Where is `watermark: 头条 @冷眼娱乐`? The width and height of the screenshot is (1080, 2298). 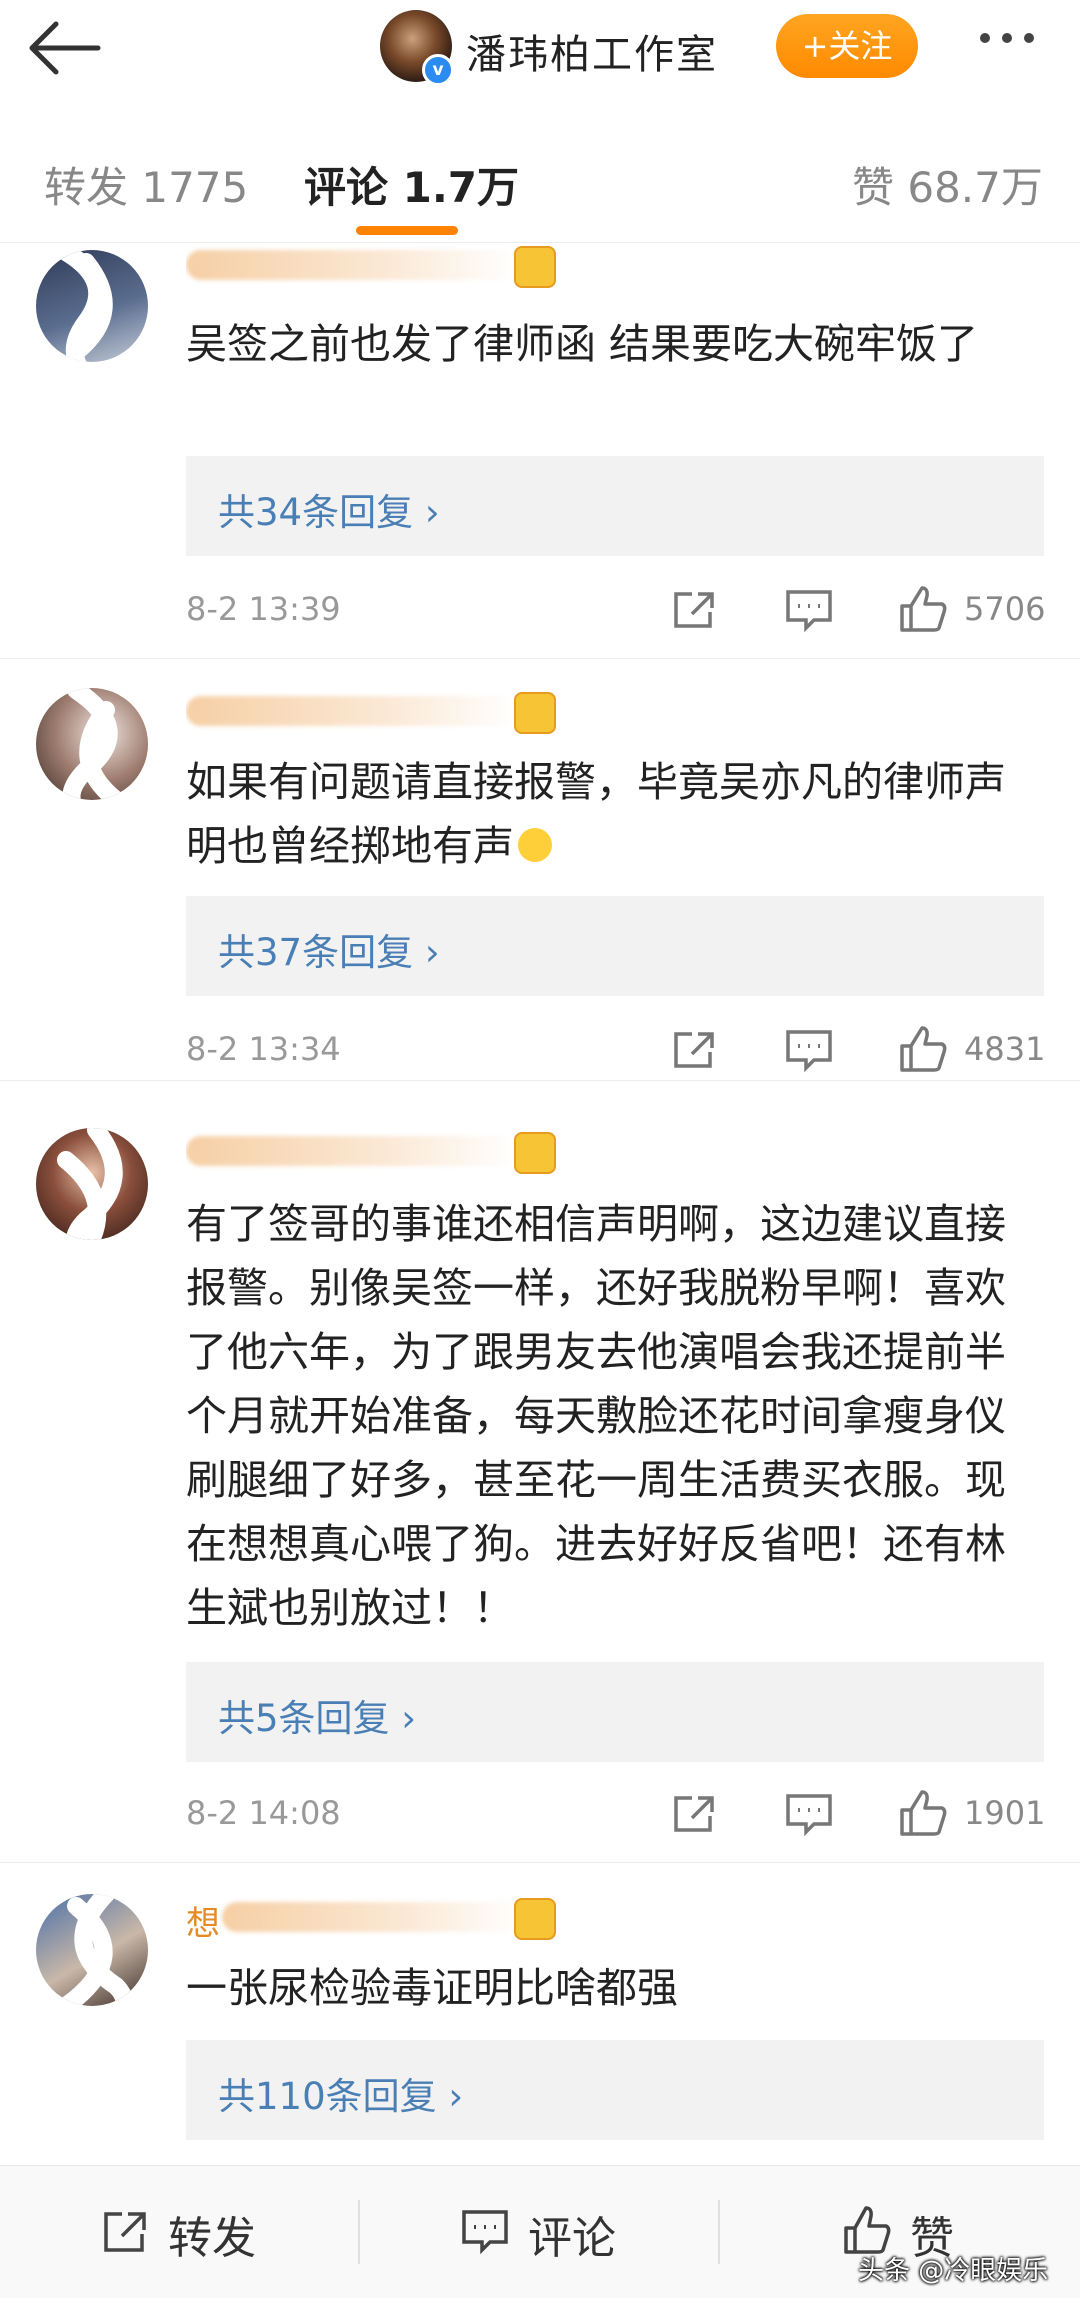 watermark: 头条 @冷眼娱乐 is located at coordinates (953, 2271).